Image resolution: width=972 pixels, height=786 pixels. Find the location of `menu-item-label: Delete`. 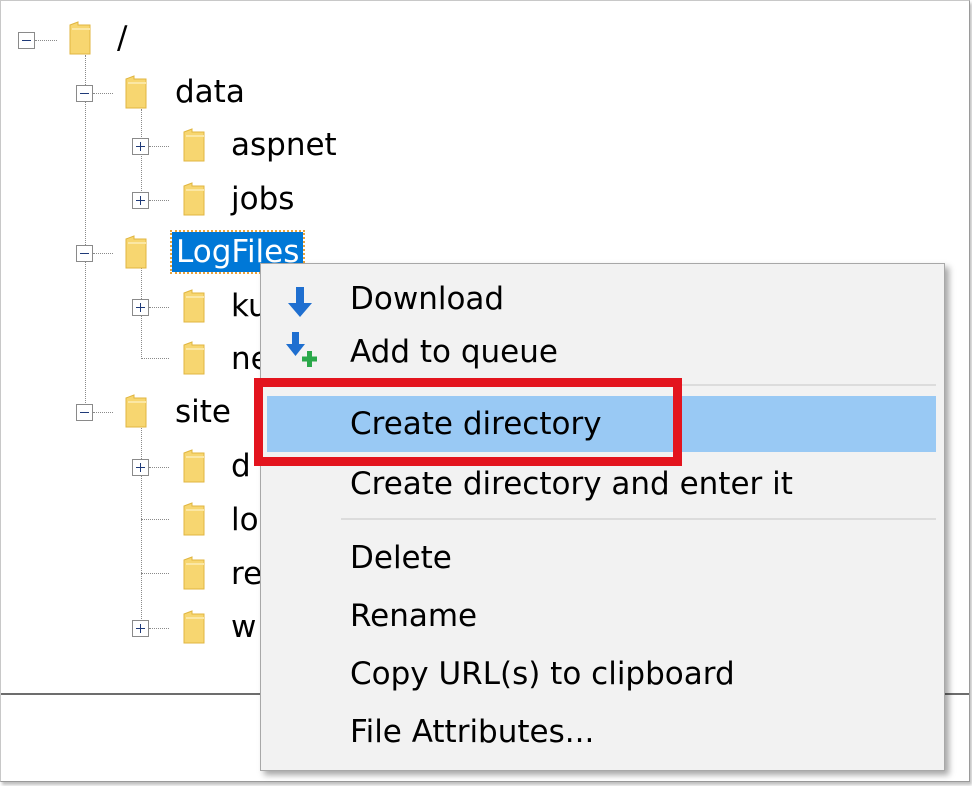

menu-item-label: Delete is located at coordinates (401, 558).